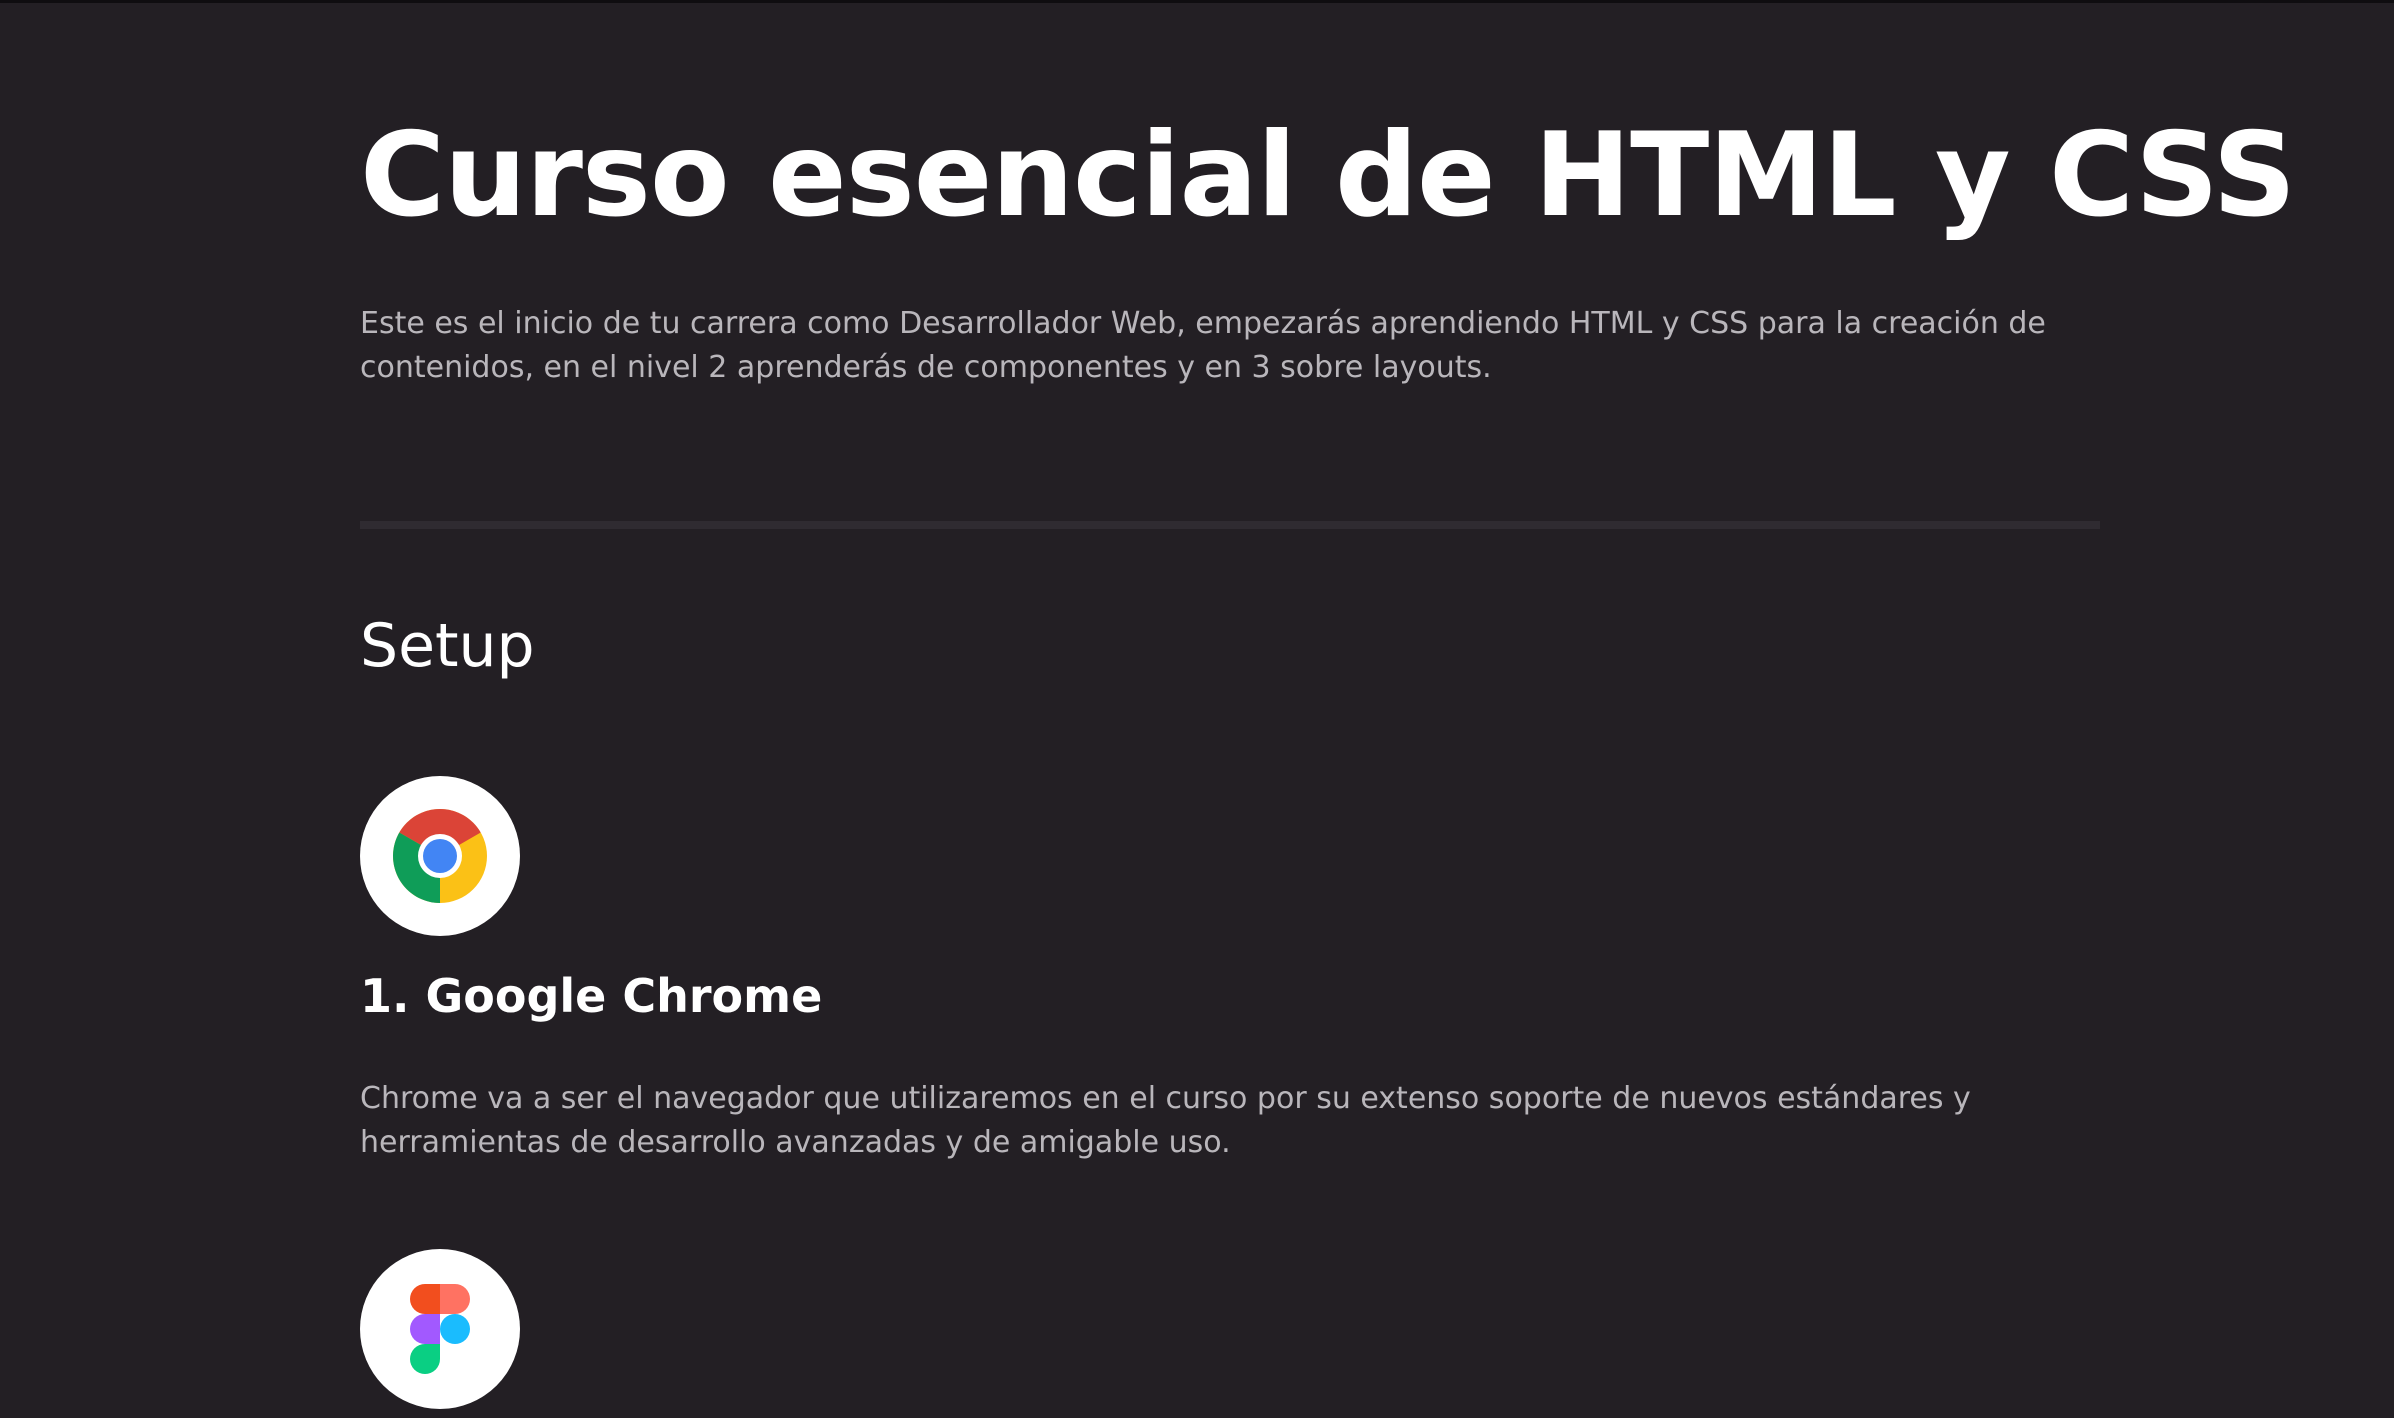 The width and height of the screenshot is (2394, 1418). I want to click on figma-logo, so click(440, 1329).